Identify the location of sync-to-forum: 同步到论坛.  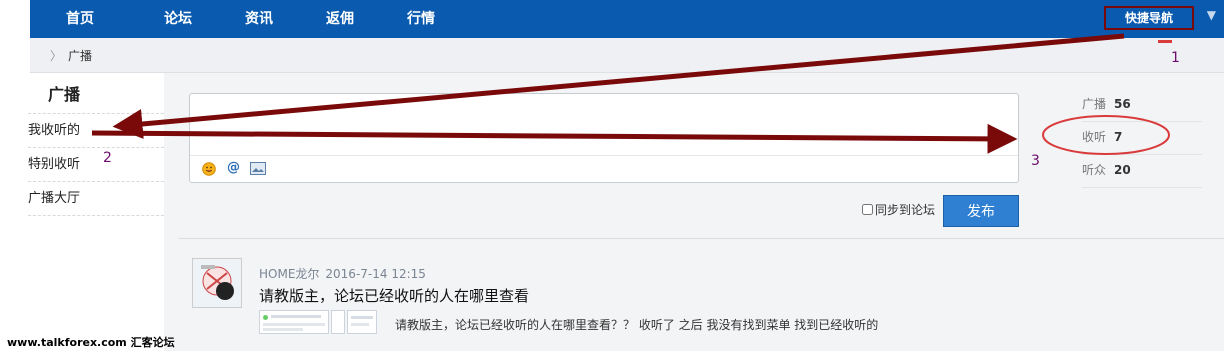
(898, 209).